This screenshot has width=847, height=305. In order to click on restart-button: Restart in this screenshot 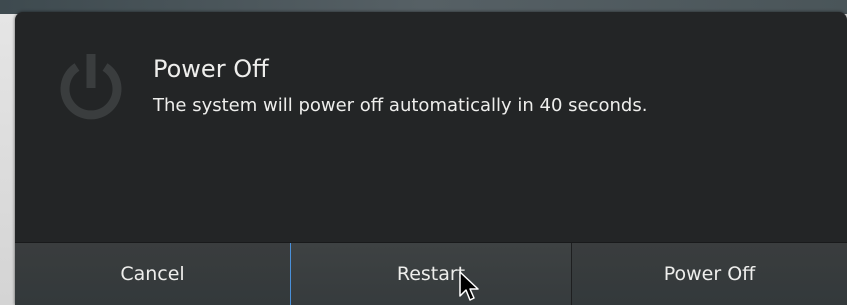, I will do `click(431, 274)`.